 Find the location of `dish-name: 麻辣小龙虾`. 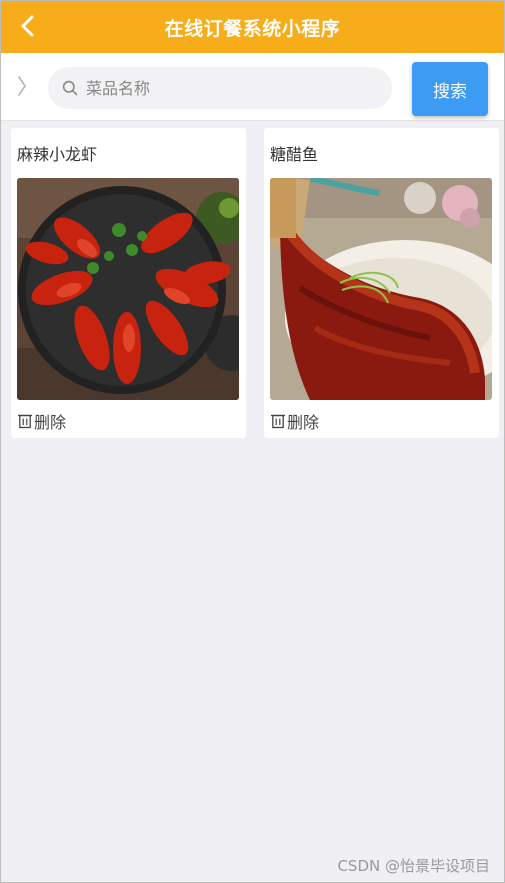

dish-name: 麻辣小龙虾 is located at coordinates (57, 154).